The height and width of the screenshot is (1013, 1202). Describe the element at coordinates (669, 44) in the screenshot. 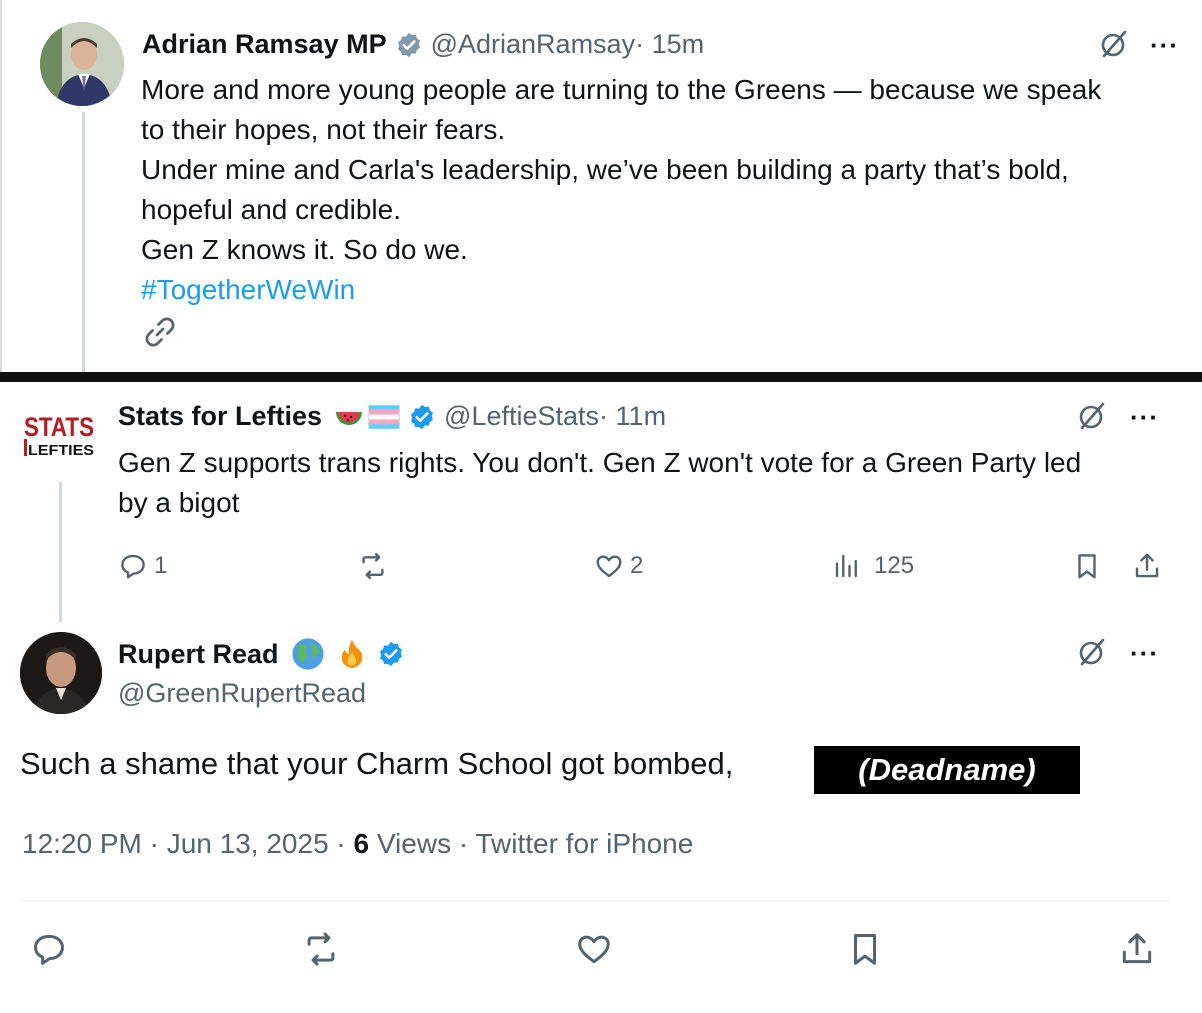

I see `timestamp: · 15m` at that location.